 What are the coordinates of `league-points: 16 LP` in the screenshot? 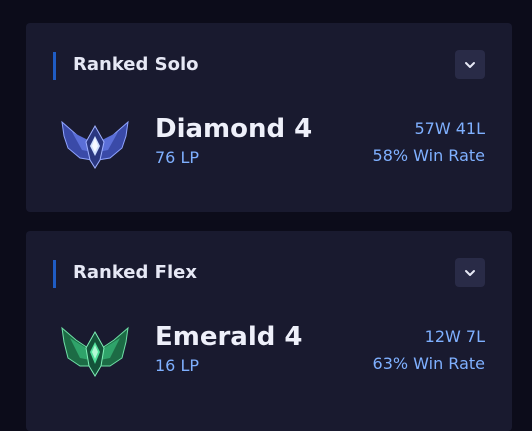 It's located at (177, 365).